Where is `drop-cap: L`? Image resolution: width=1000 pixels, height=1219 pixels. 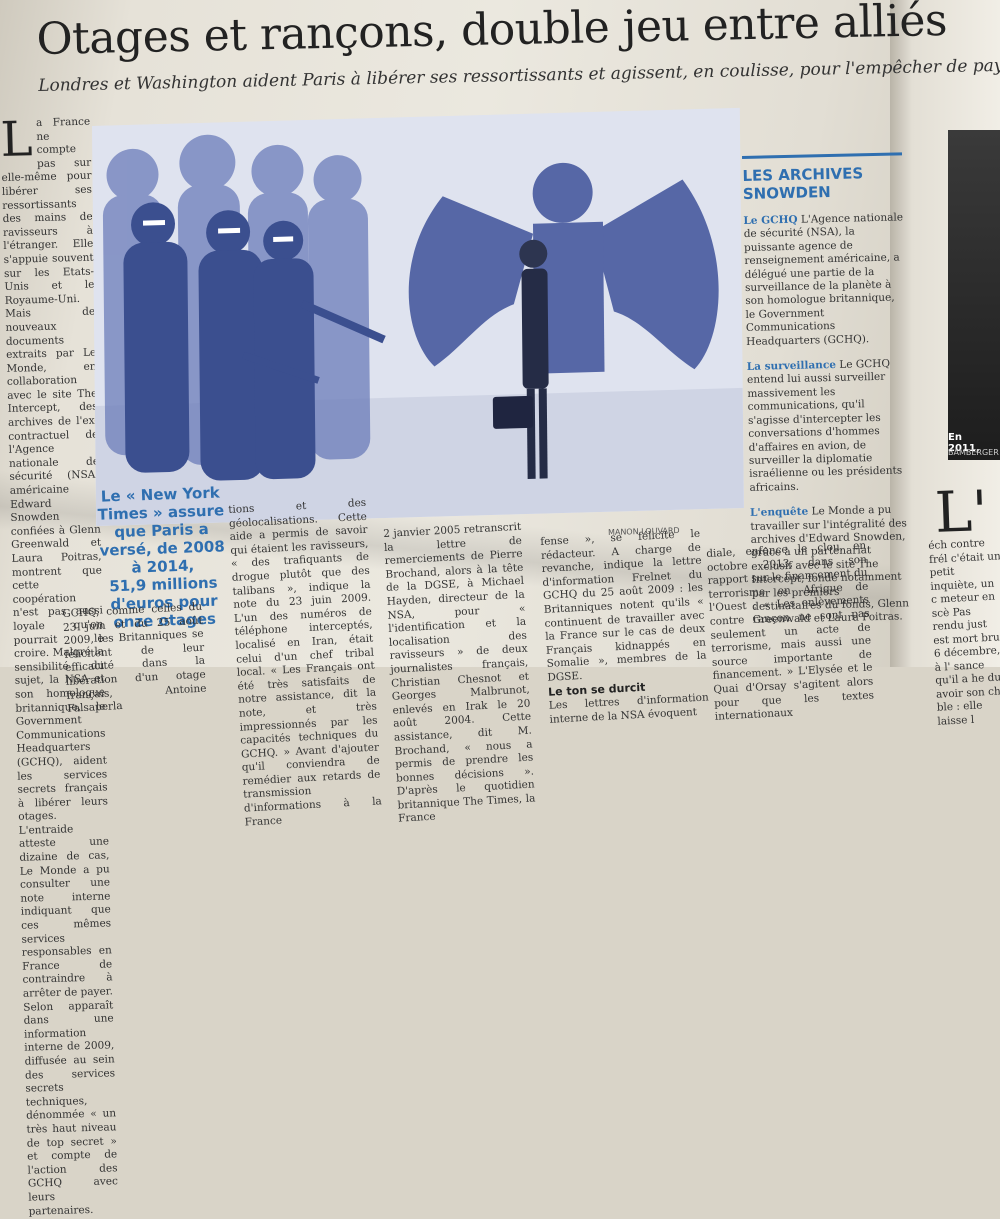
drop-cap: L is located at coordinates (17, 139).